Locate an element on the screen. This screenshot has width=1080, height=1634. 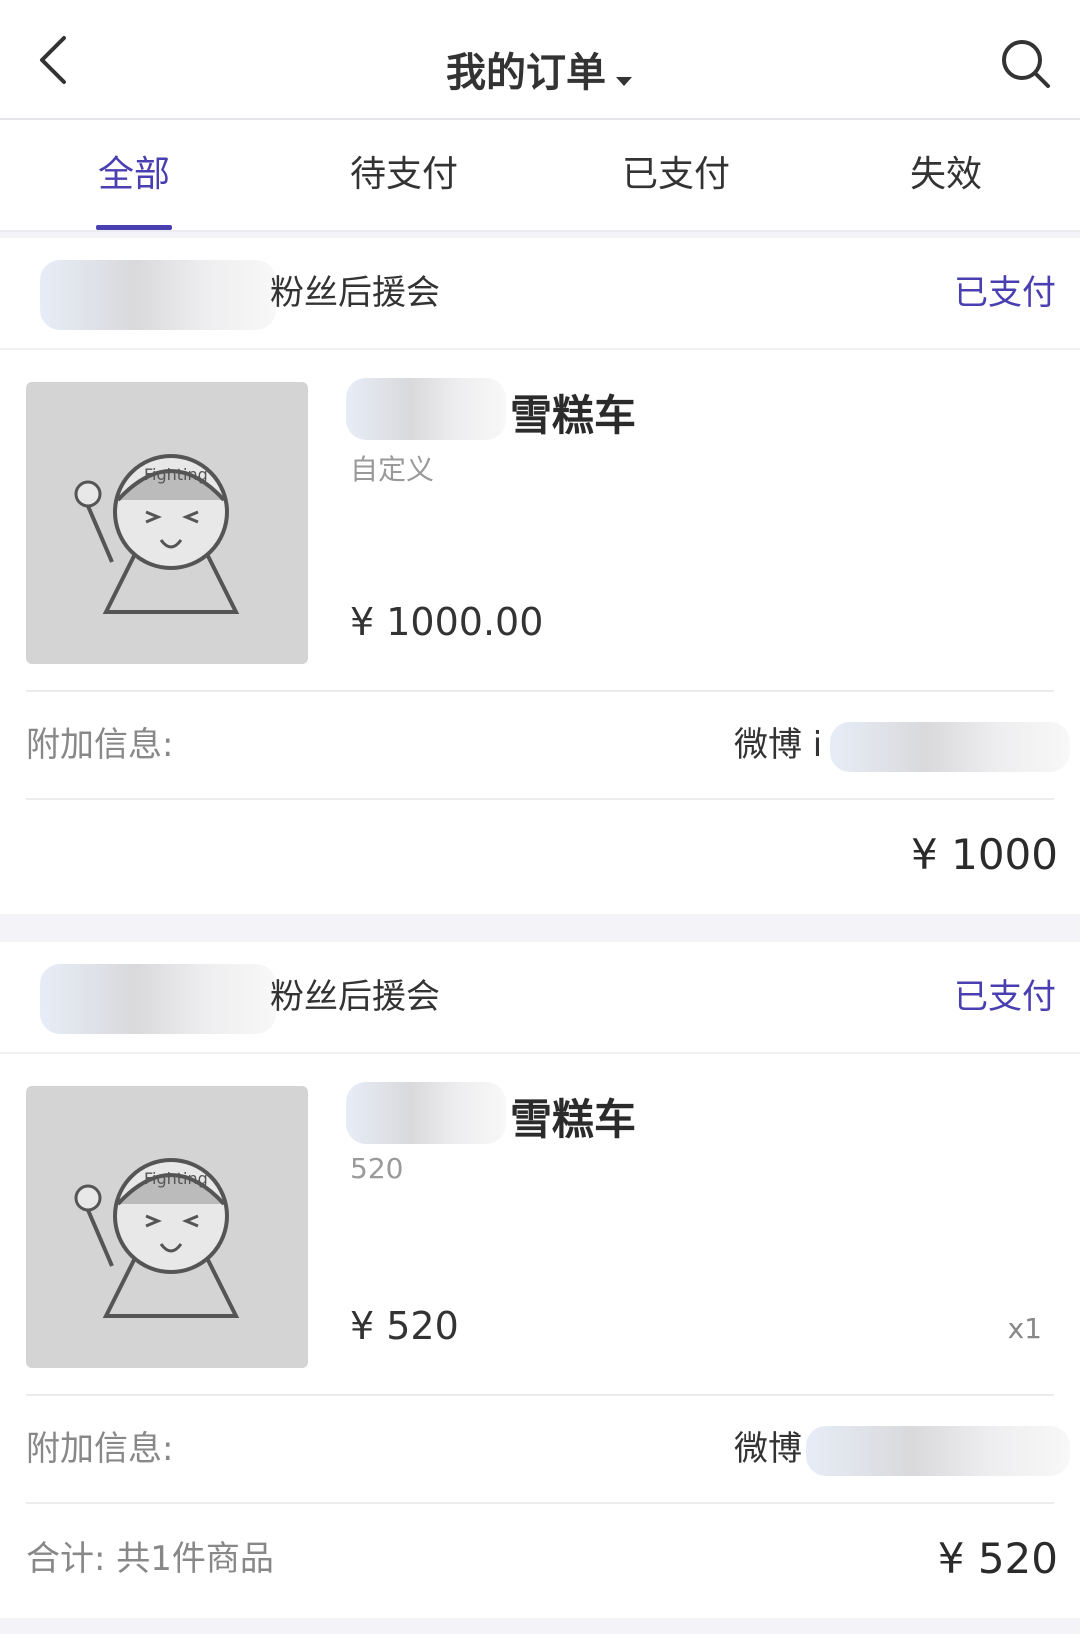
tab-expired: 失效 is located at coordinates (946, 175).